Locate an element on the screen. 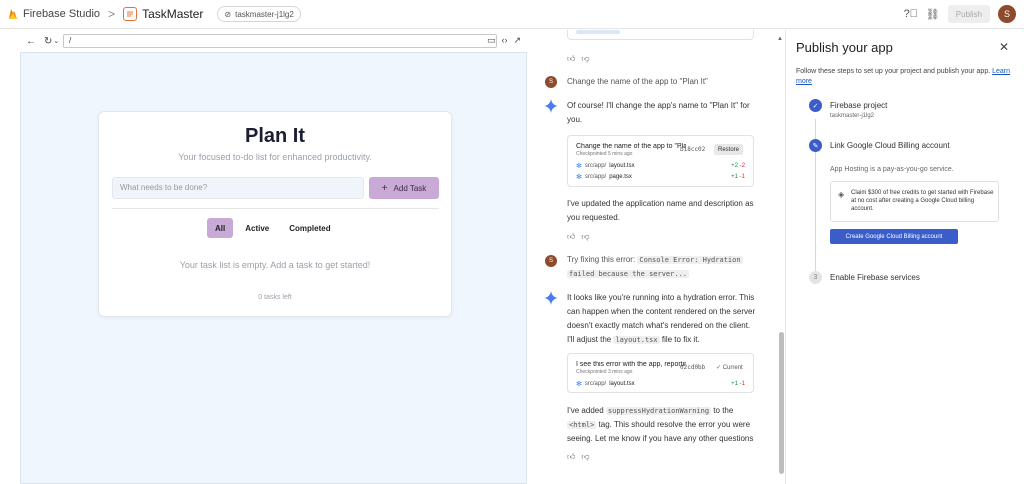  help-icon: ?⃝ is located at coordinates (911, 14).